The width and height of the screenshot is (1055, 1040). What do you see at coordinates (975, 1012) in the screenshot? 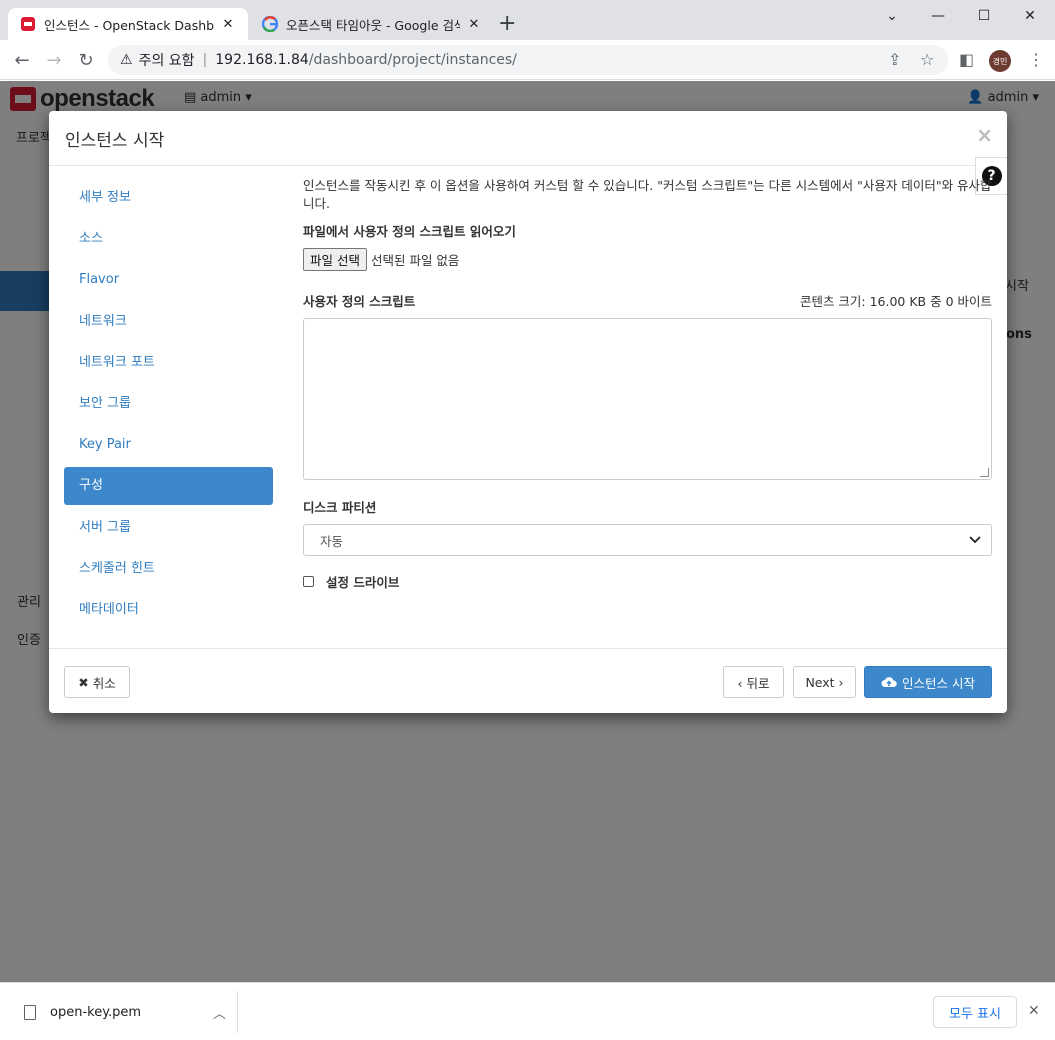
I see `show-all-button: 모두 표시` at bounding box center [975, 1012].